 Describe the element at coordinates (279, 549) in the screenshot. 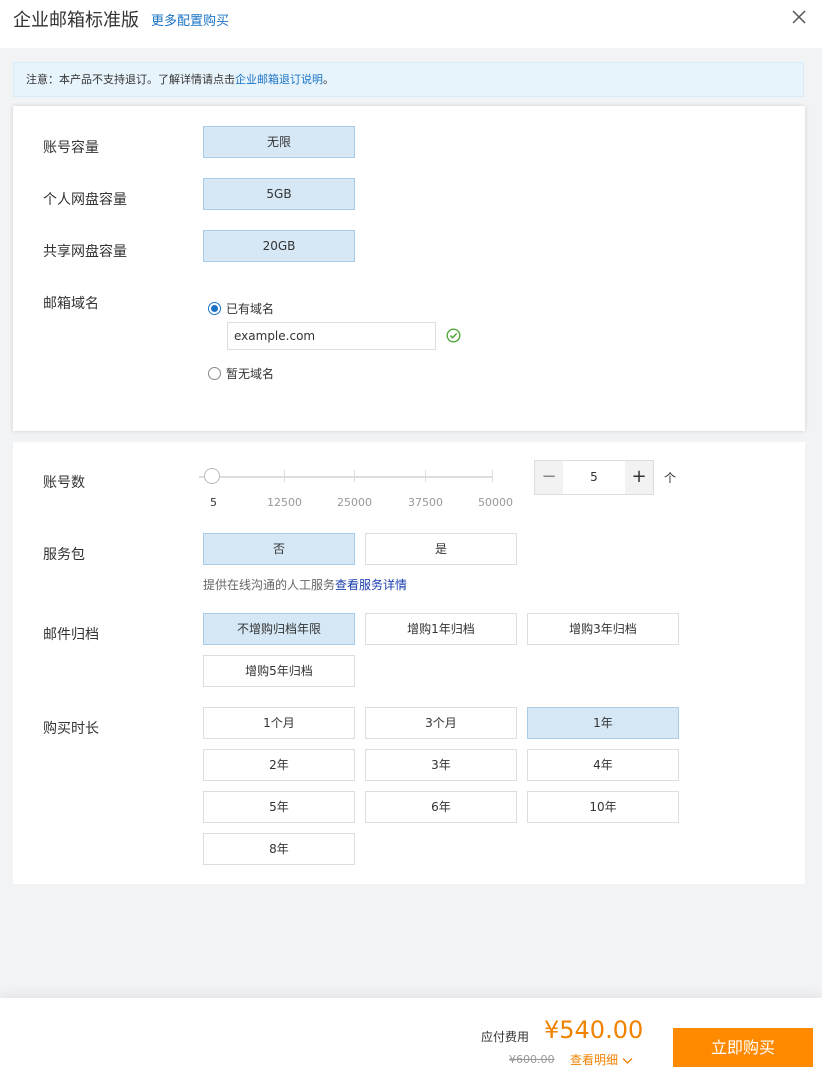

I see `service-option-no: 否` at that location.